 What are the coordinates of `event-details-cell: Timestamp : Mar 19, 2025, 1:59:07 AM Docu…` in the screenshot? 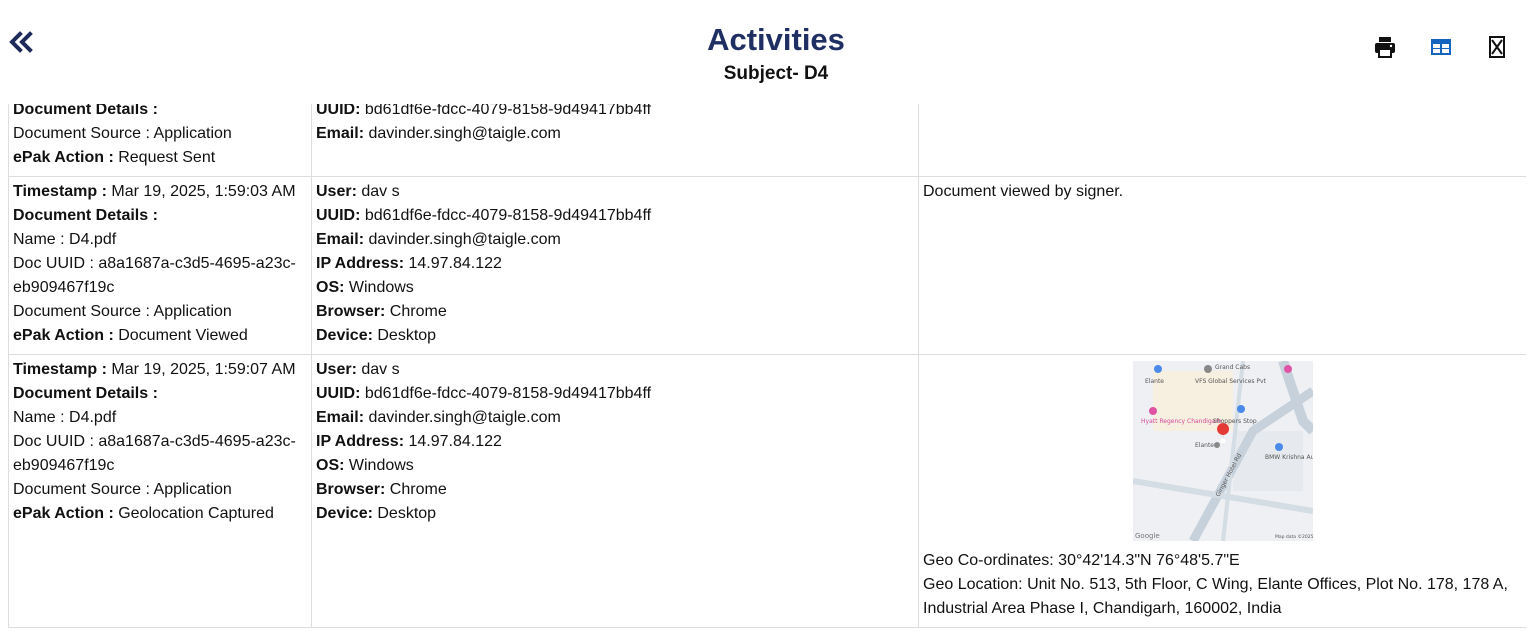 It's located at (160, 491).